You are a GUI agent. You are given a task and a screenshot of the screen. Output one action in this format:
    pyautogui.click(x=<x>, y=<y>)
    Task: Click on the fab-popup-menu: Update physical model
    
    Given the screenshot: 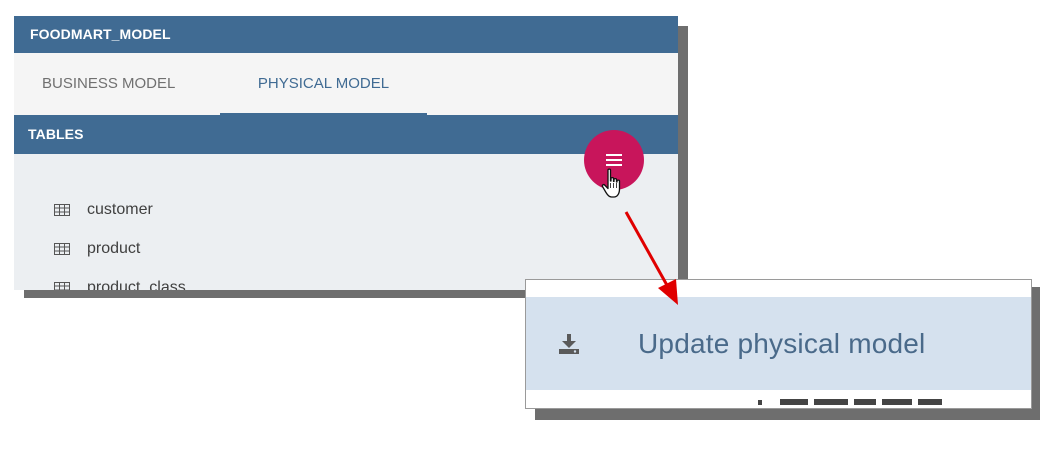 What is the action you would take?
    pyautogui.click(x=778, y=344)
    